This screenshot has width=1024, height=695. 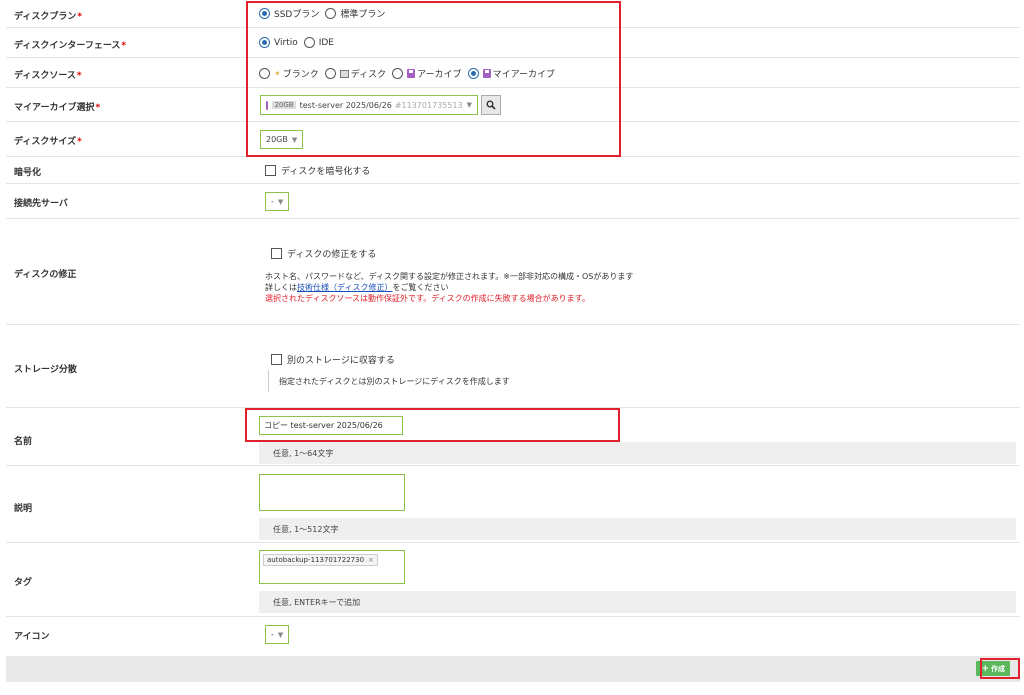 What do you see at coordinates (41, 204) in the screenshot?
I see `connect-server-label: 接続先サーバ` at bounding box center [41, 204].